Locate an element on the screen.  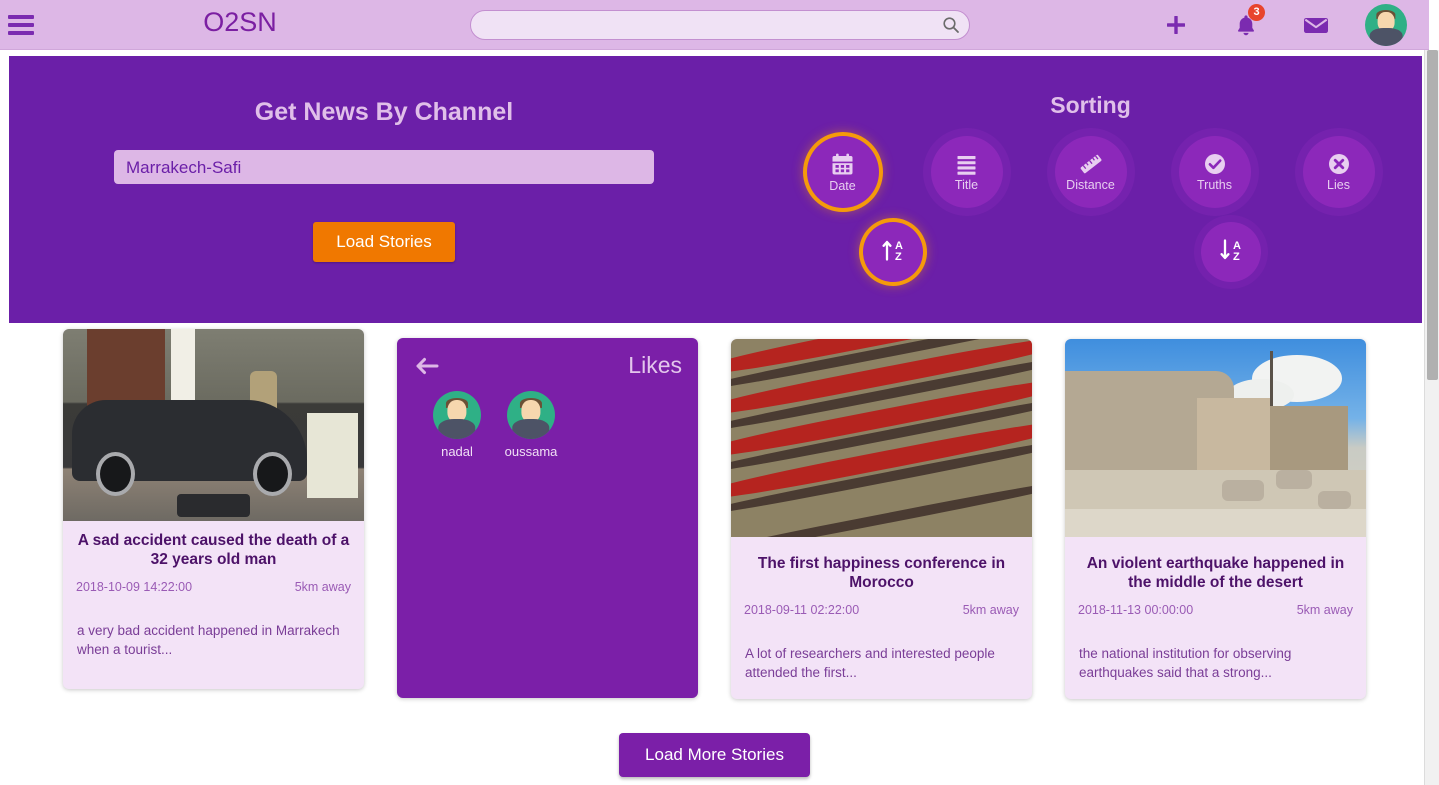
liker-name: oussama is located at coordinates (531, 451).